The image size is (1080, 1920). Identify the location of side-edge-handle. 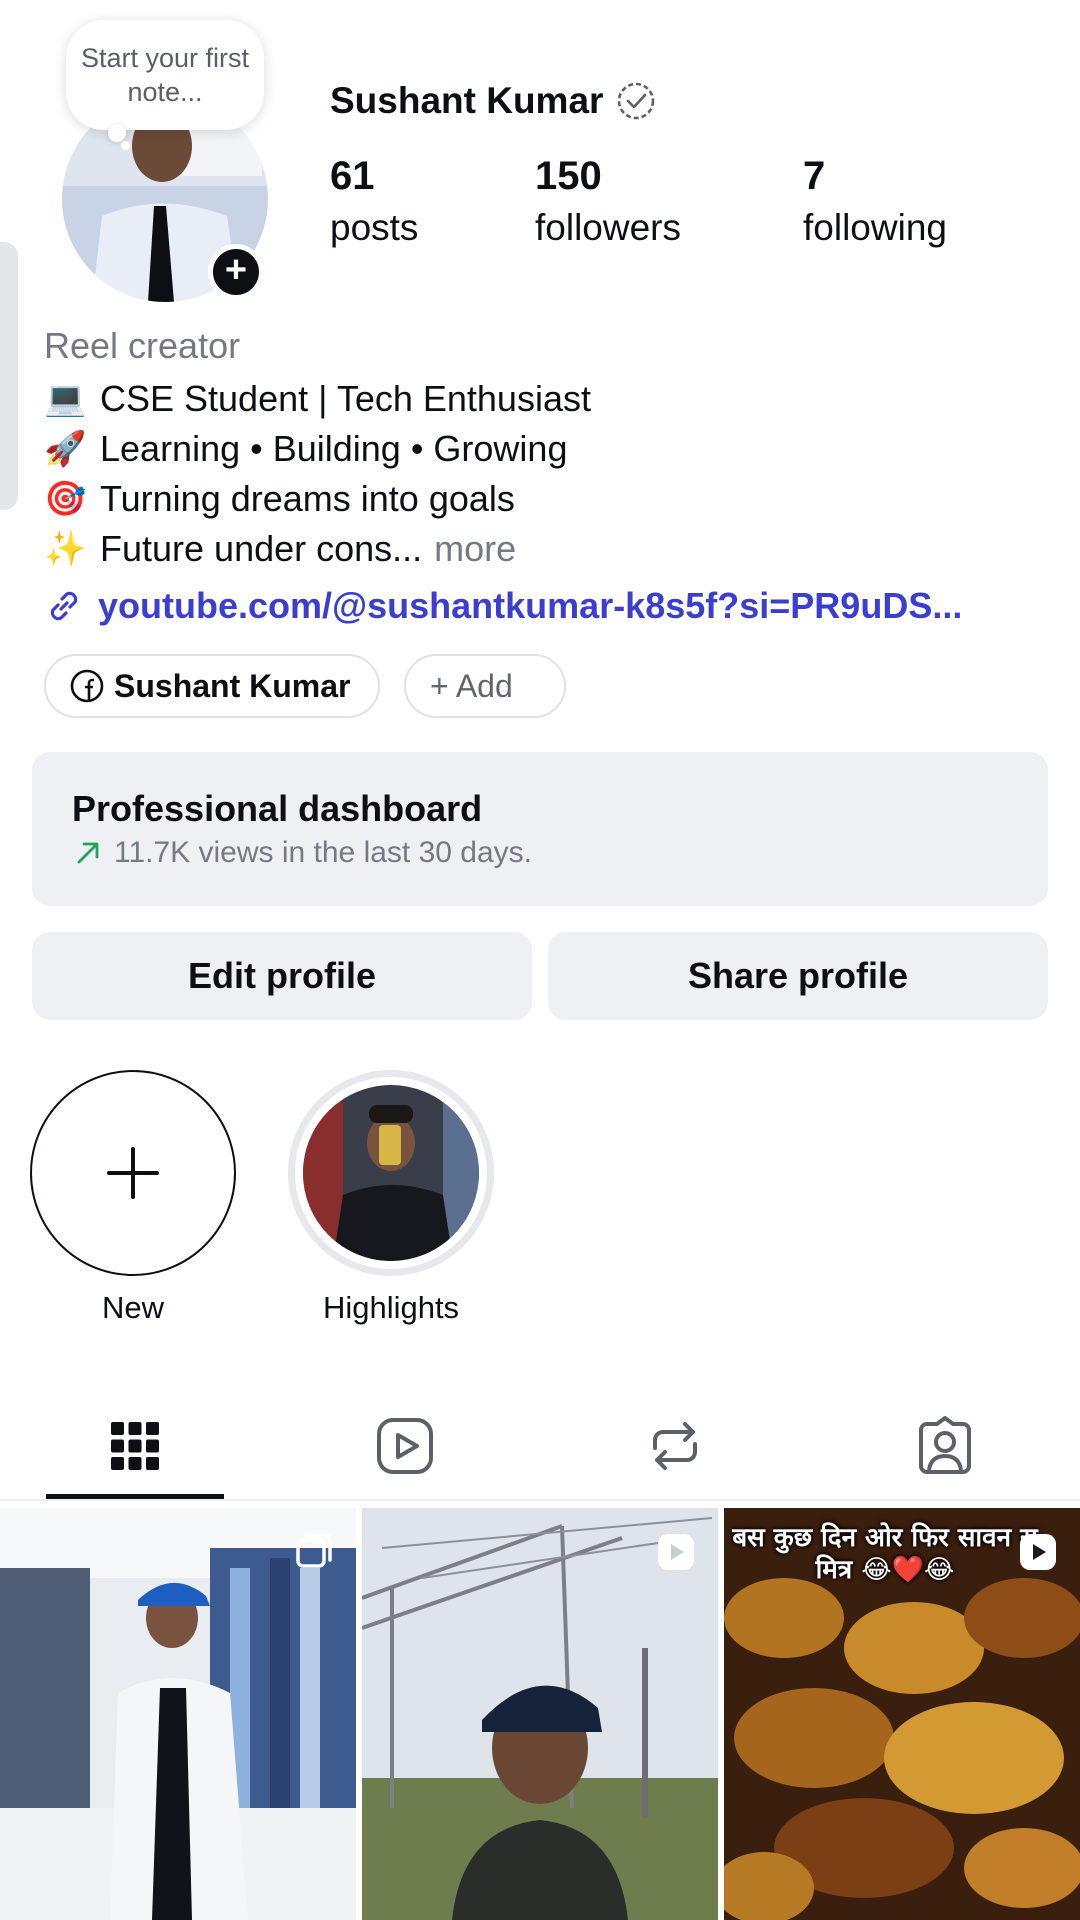
(9, 376).